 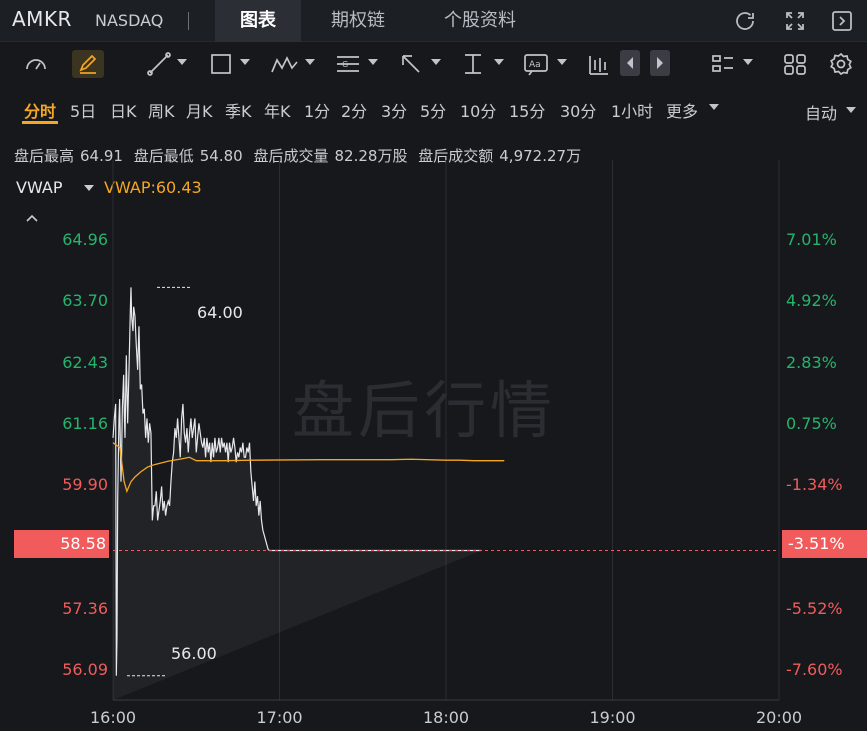 I want to click on y-tick-left: 61.16, so click(x=85, y=424).